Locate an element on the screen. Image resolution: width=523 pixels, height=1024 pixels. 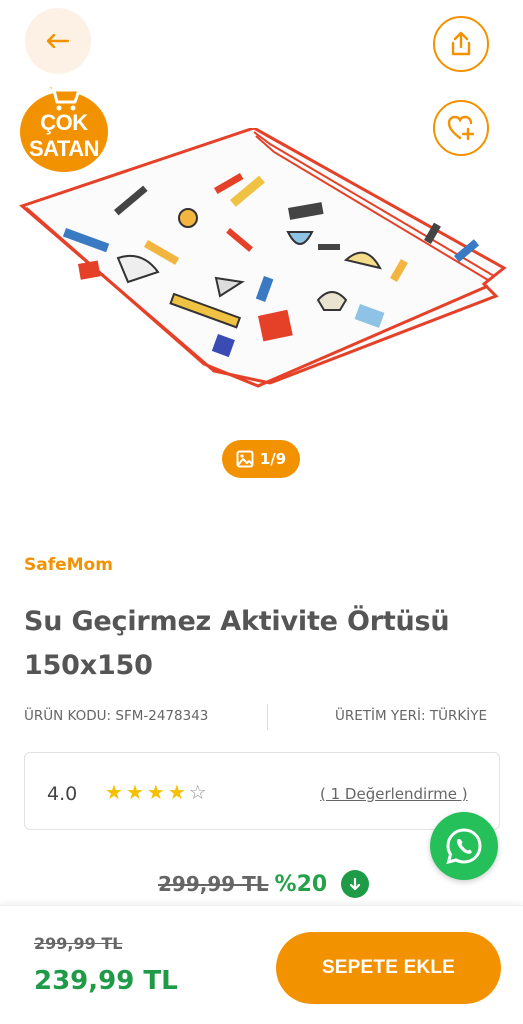
rating-value: 4.0 is located at coordinates (62, 794).